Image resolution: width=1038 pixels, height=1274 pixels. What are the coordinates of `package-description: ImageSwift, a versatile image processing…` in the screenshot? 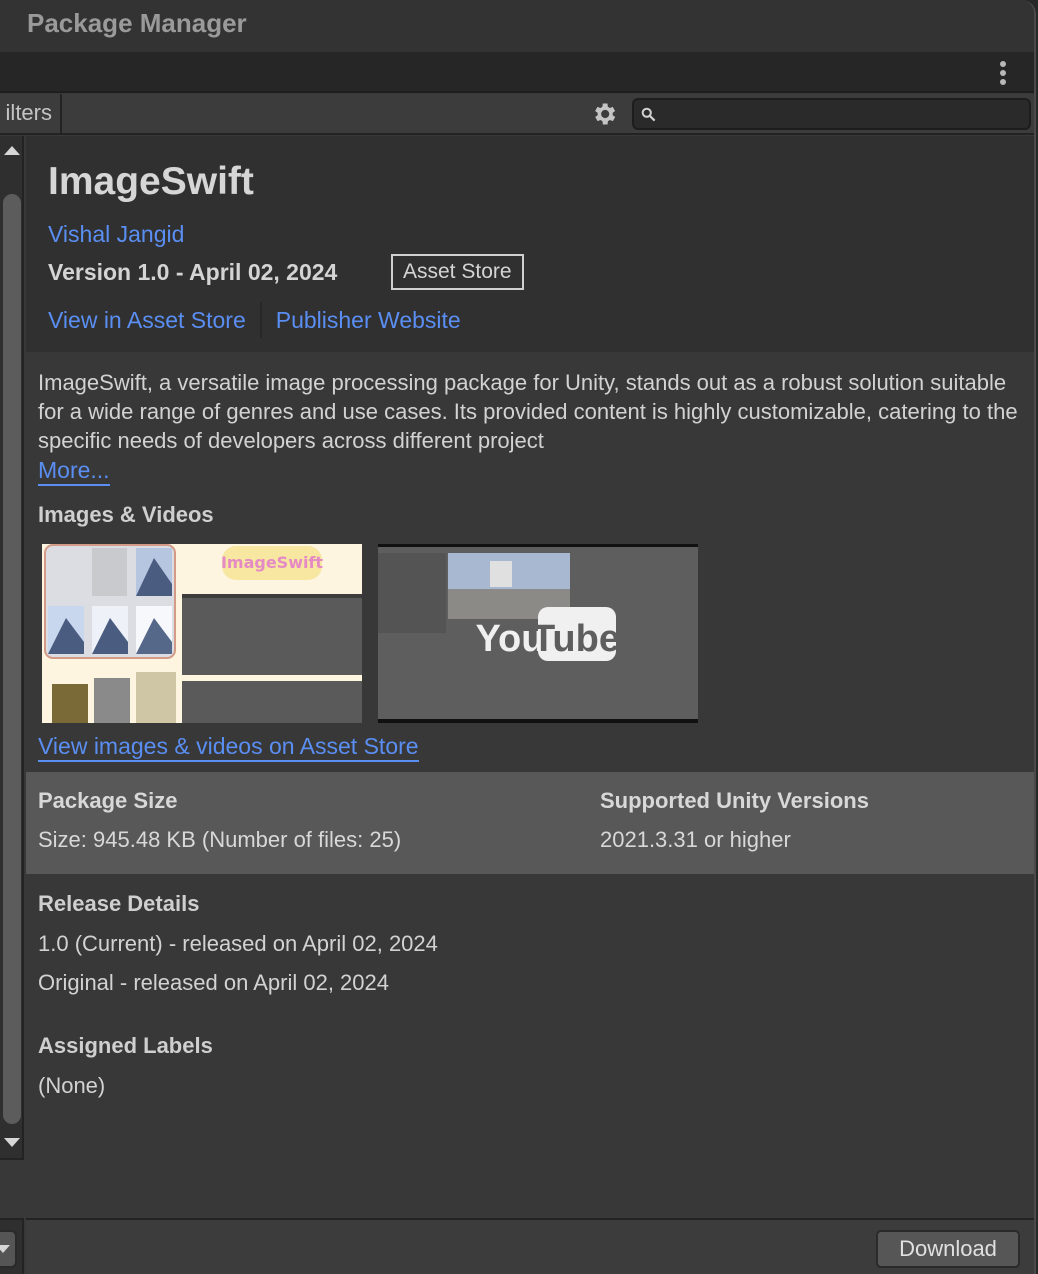 It's located at (528, 411).